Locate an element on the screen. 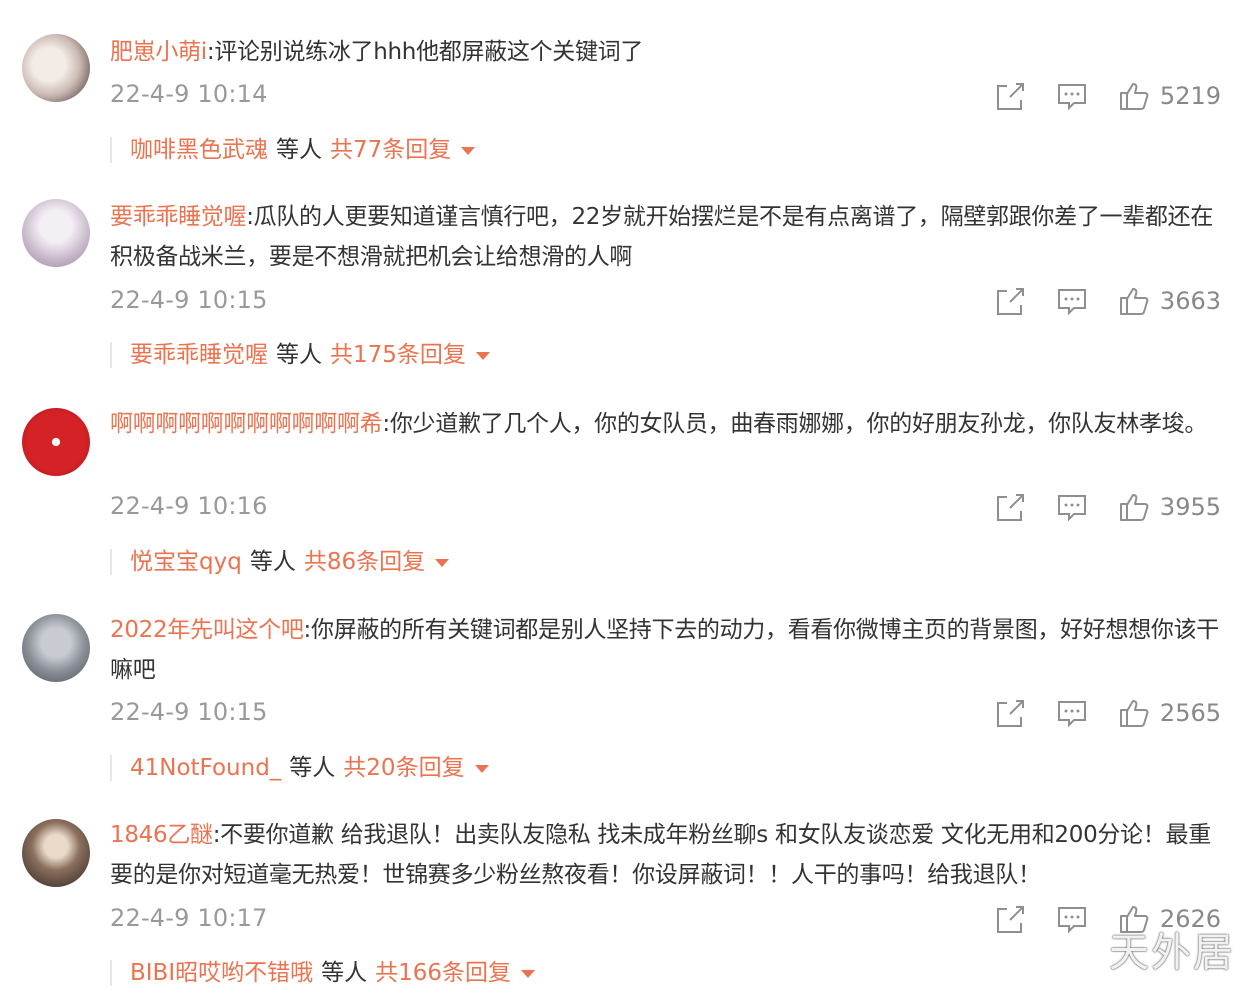 The width and height of the screenshot is (1257, 1004). reply-username: BIBI昭哎哟不错哦 is located at coordinates (221, 973).